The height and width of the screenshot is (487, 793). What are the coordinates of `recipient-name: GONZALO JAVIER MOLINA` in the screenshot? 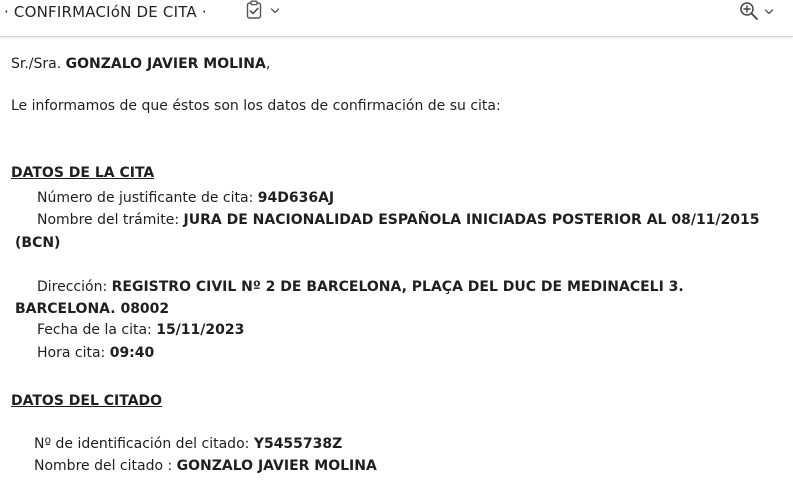 It's located at (165, 64).